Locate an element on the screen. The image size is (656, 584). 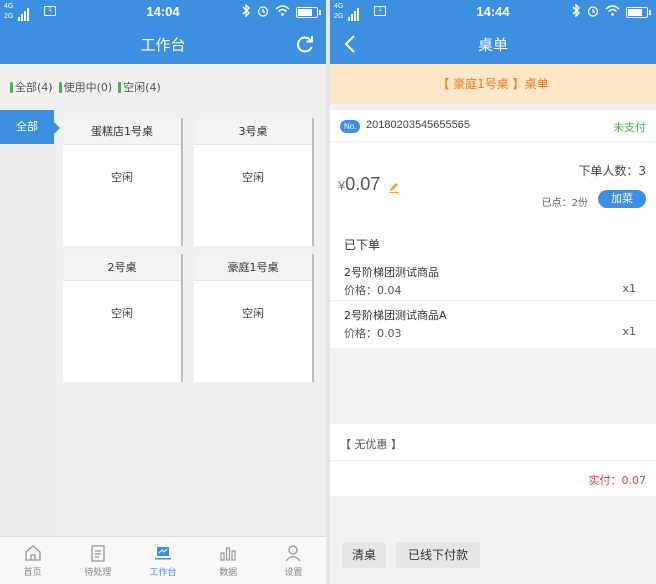
order-no-badge: No. is located at coordinates (350, 126).